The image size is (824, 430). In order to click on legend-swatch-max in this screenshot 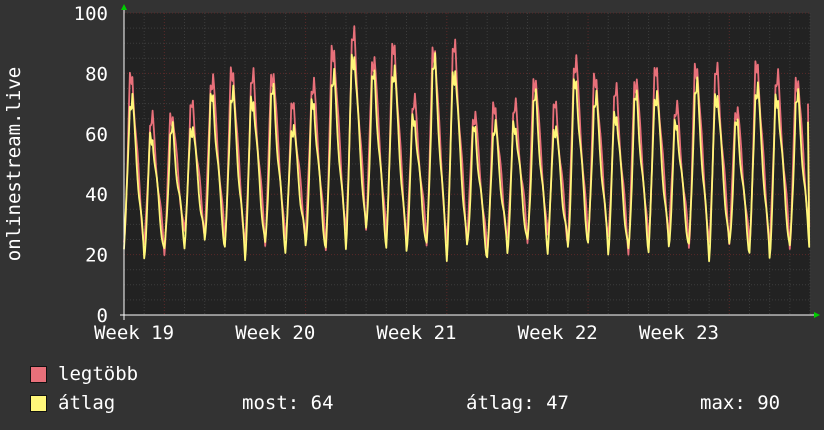, I will do `click(38, 374)`.